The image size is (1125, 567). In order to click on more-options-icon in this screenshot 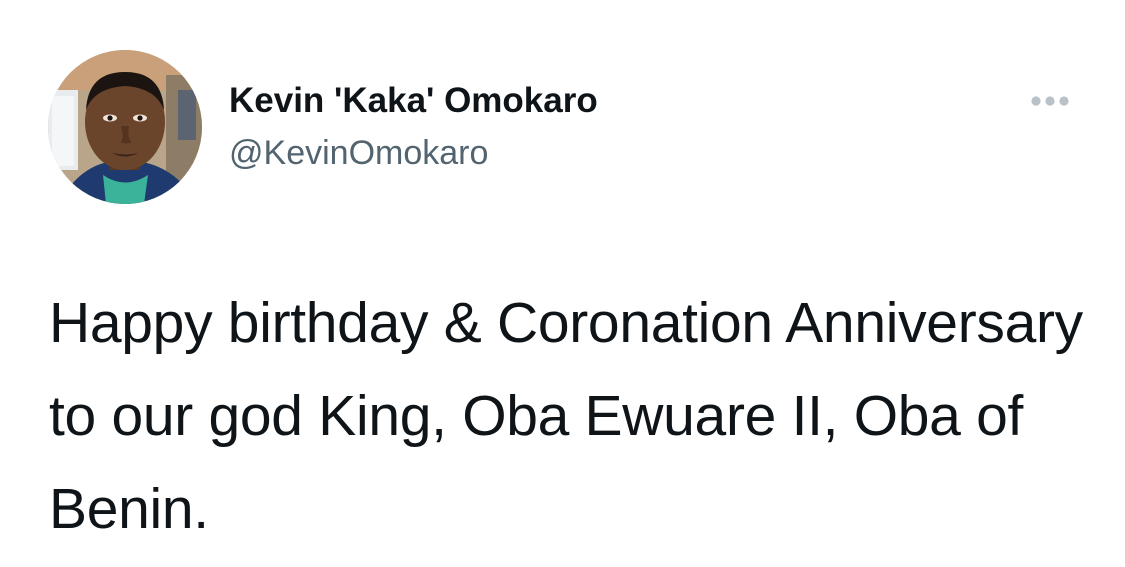, I will do `click(1050, 101)`.